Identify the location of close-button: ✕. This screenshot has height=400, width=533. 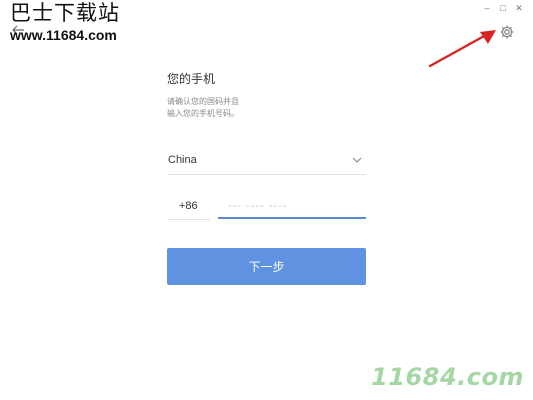
(519, 8).